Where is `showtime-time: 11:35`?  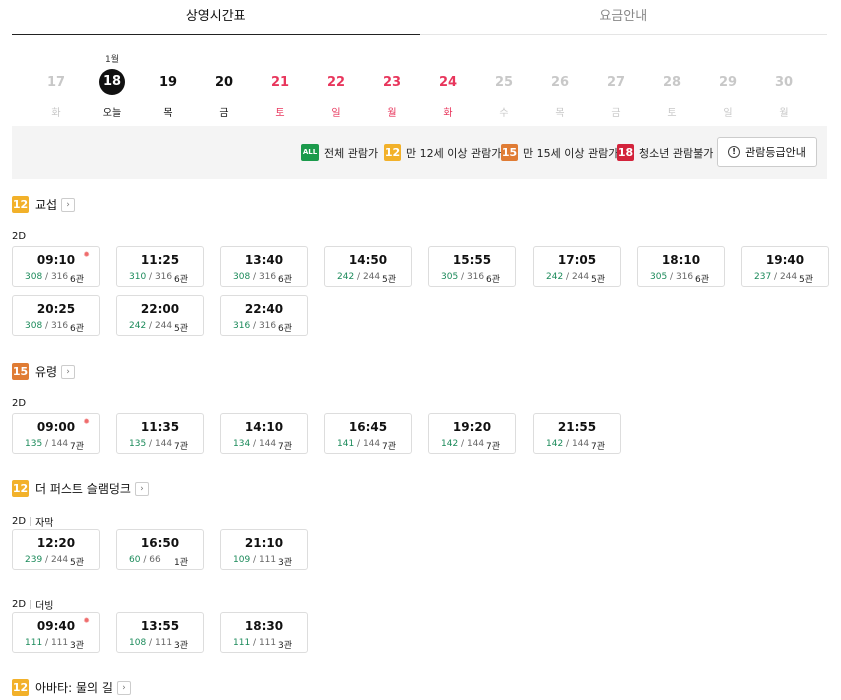
showtime-time: 11:35 is located at coordinates (160, 427).